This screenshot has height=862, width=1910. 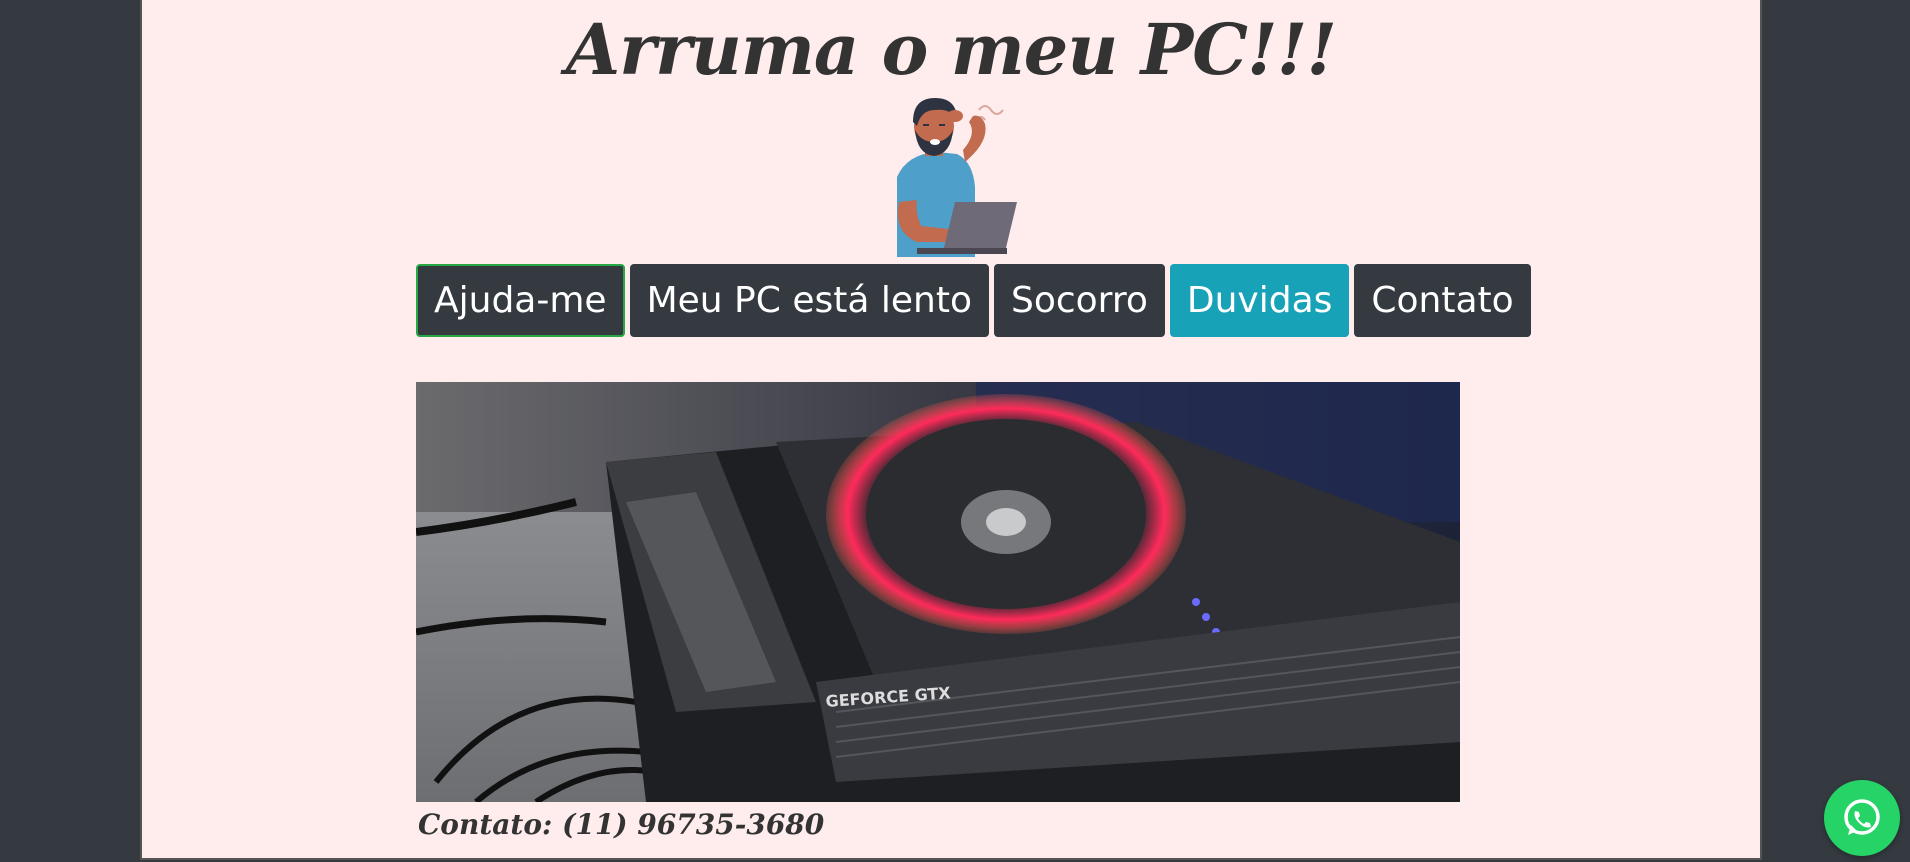 I want to click on nav-button-duvidas: Duvidas, so click(x=1259, y=300).